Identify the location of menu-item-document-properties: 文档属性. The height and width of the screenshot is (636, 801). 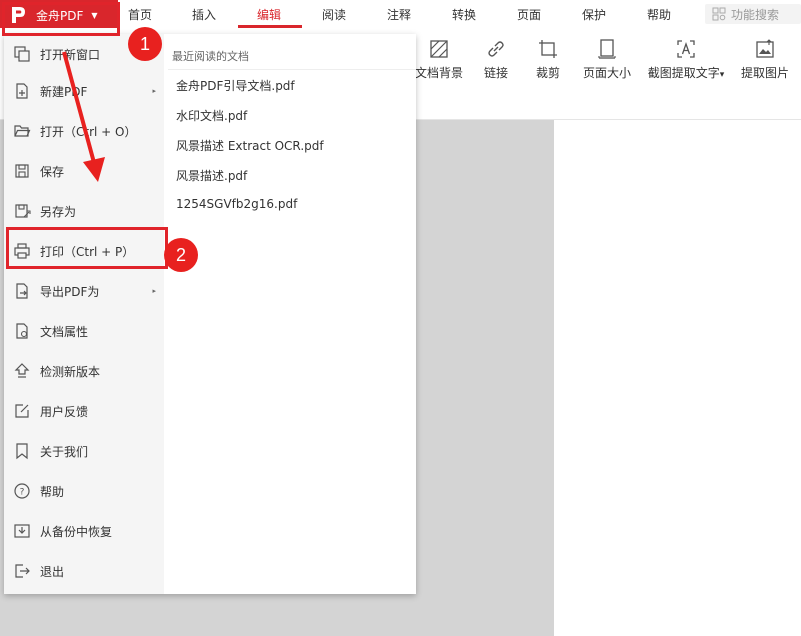
(84, 331).